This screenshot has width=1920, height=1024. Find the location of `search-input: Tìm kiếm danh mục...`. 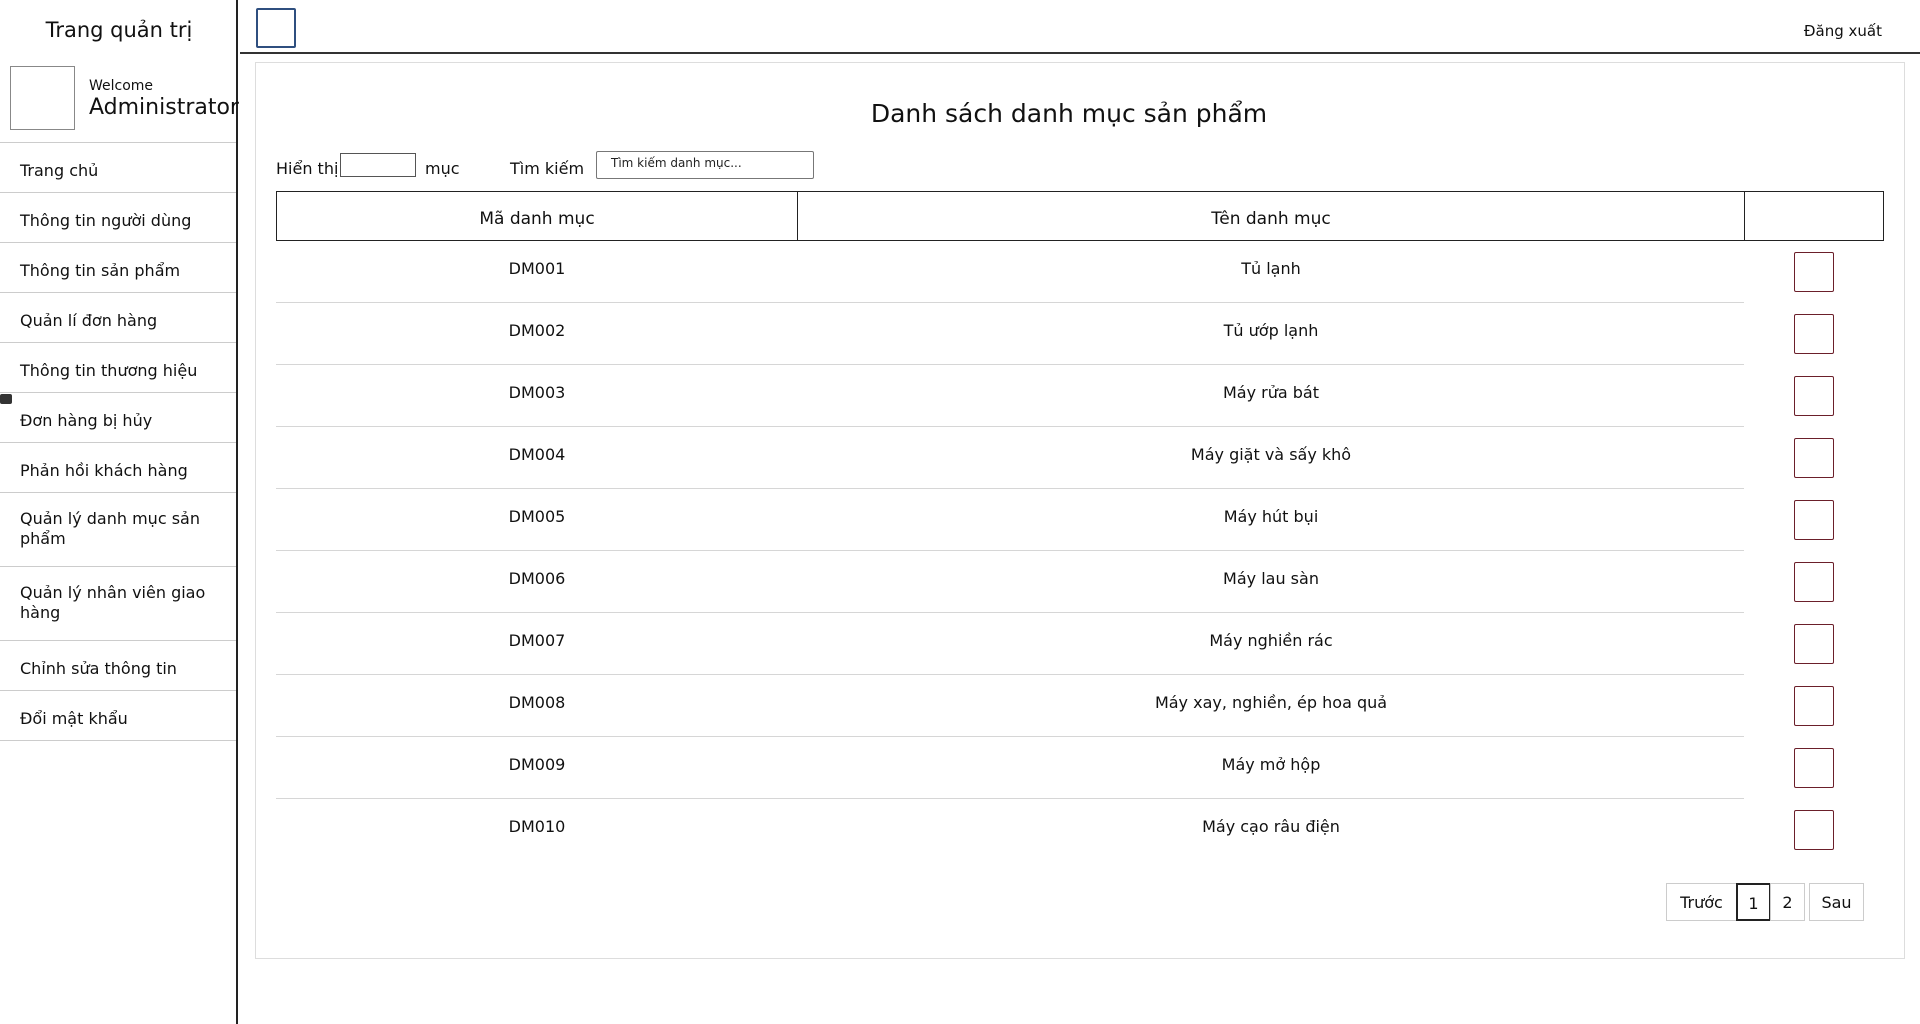

search-input: Tìm kiếm danh mục... is located at coordinates (705, 165).